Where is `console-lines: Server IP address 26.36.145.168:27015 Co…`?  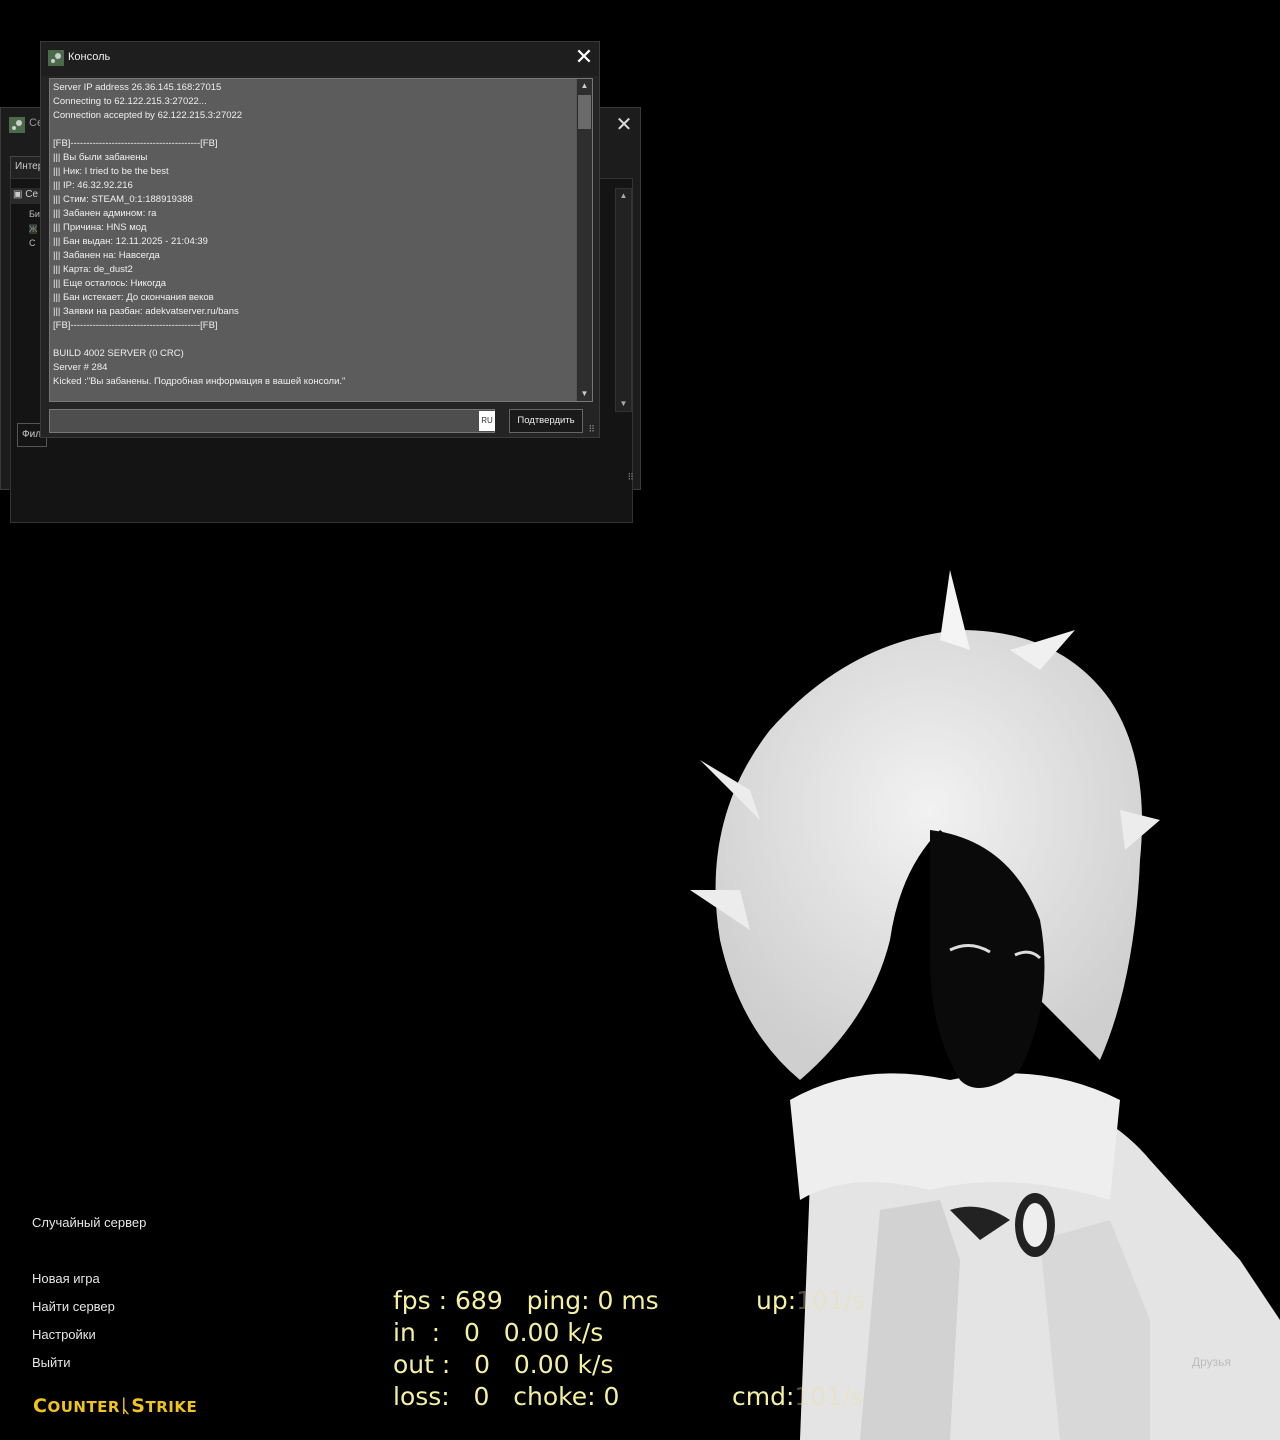 console-lines: Server IP address 26.36.145.168:27015 Co… is located at coordinates (313, 235).